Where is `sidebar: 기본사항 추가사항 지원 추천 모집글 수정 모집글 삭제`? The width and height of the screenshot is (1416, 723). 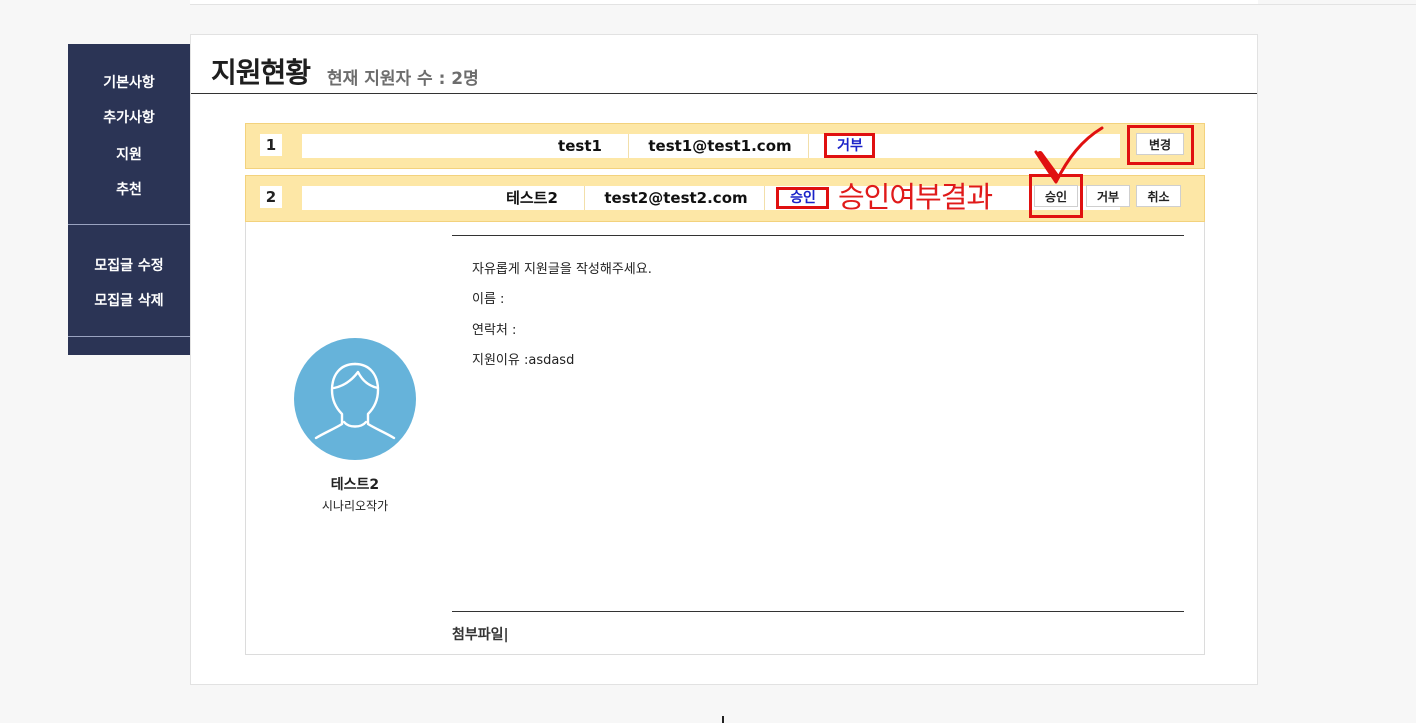 sidebar: 기본사항 추가사항 지원 추천 모집글 수정 모집글 삭제 is located at coordinates (129, 199).